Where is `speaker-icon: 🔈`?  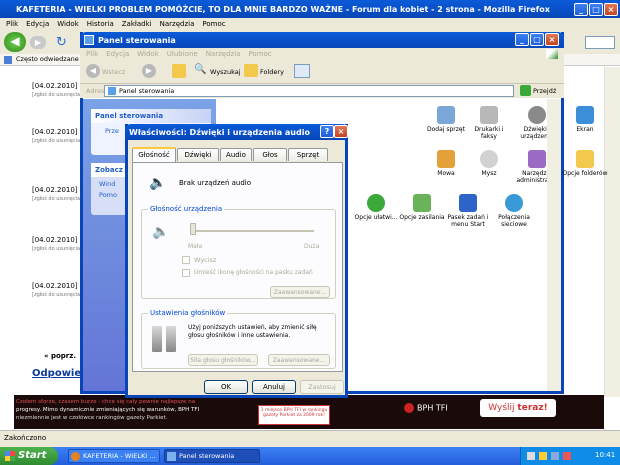 speaker-icon: 🔈 is located at coordinates (158, 183).